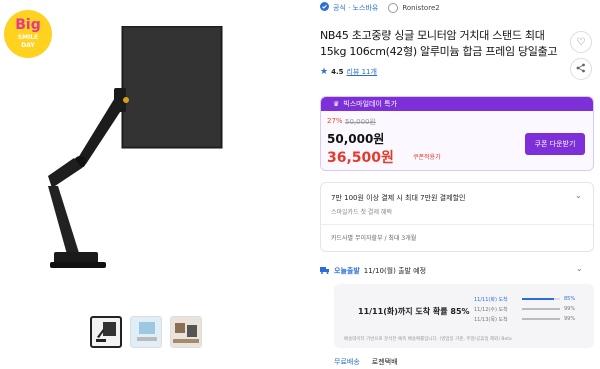 The height and width of the screenshot is (369, 600). Describe the element at coordinates (324, 7) in the screenshot. I see `verified-icon` at that location.